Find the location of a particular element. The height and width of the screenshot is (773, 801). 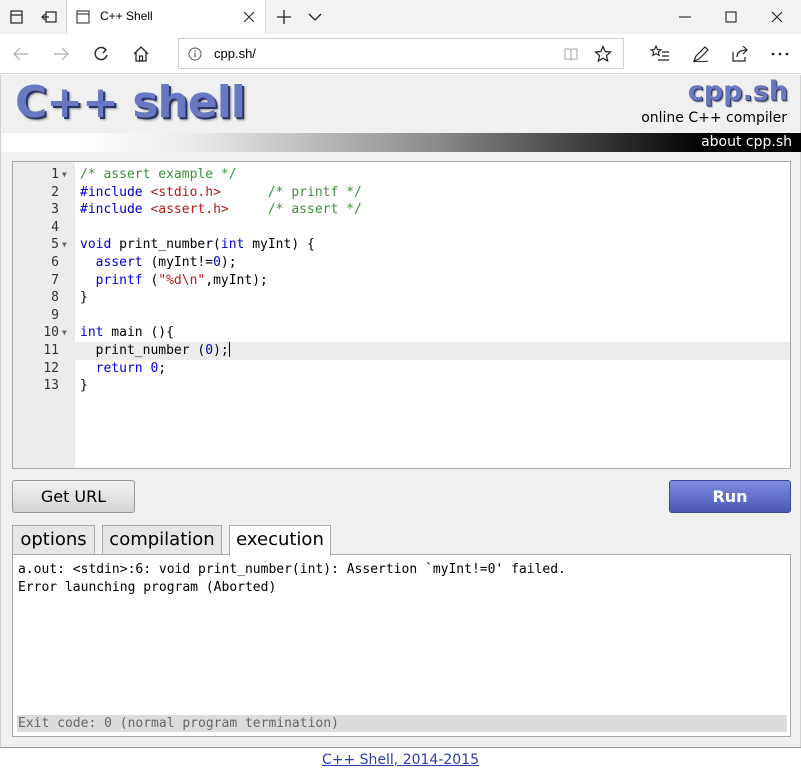

line-number: 2 is located at coordinates (55, 192).